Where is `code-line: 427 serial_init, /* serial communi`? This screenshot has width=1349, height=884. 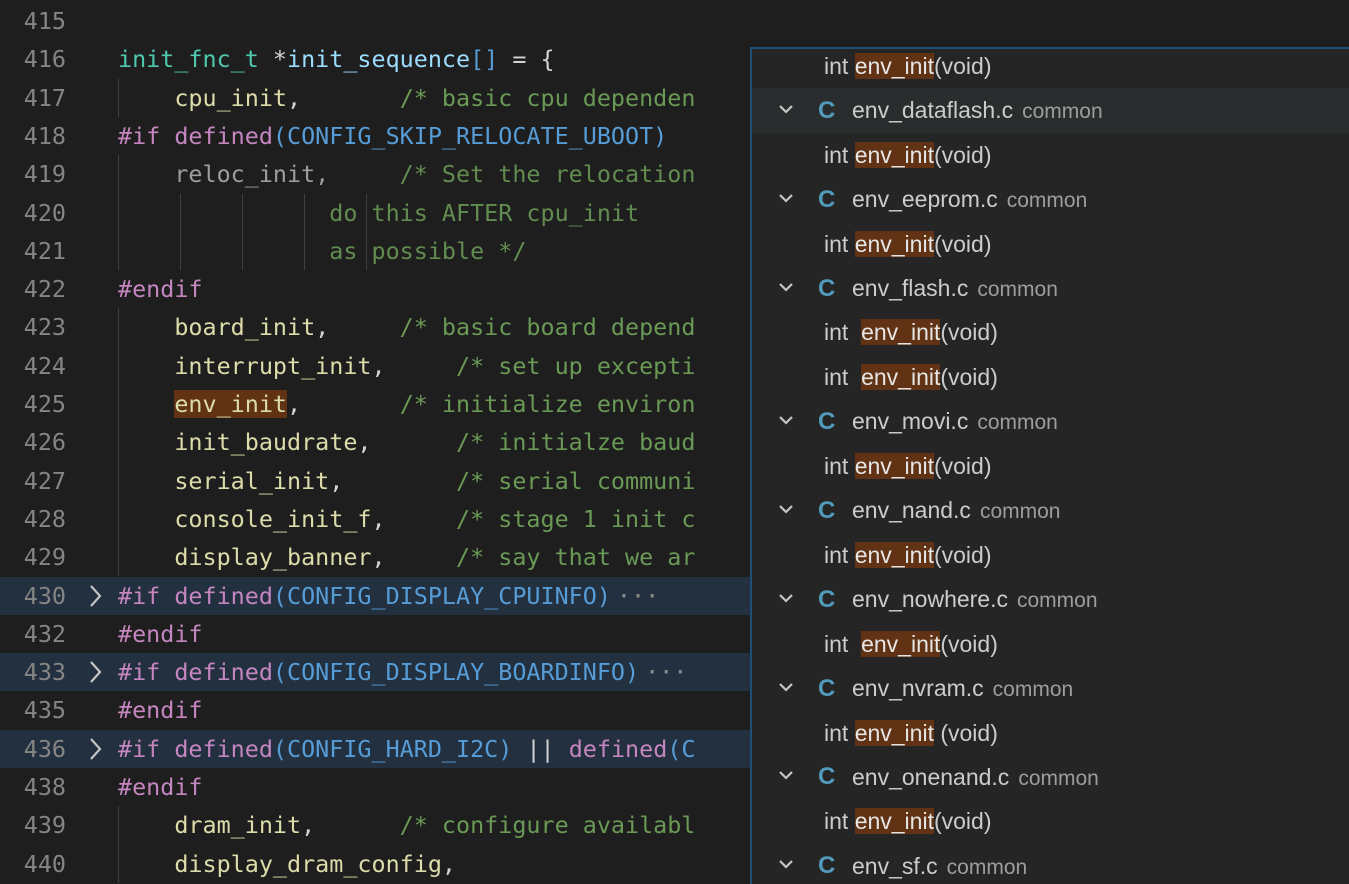
code-line: 427 serial_init, /* serial communi is located at coordinates (375, 481).